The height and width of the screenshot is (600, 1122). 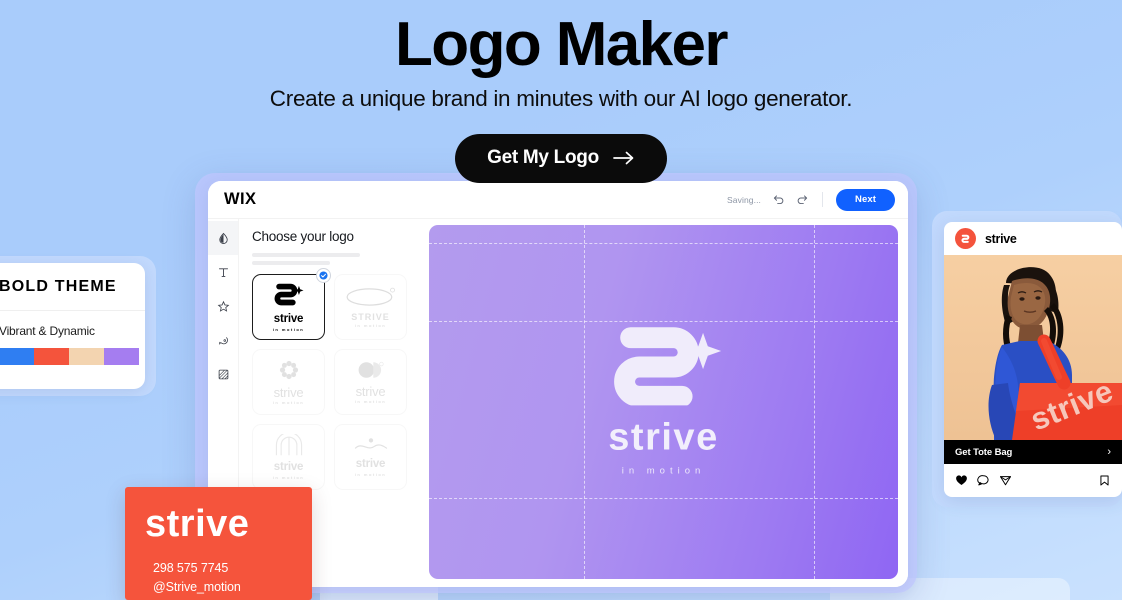 What do you see at coordinates (370, 316) in the screenshot?
I see `logo-tile-word: STRIVE` at bounding box center [370, 316].